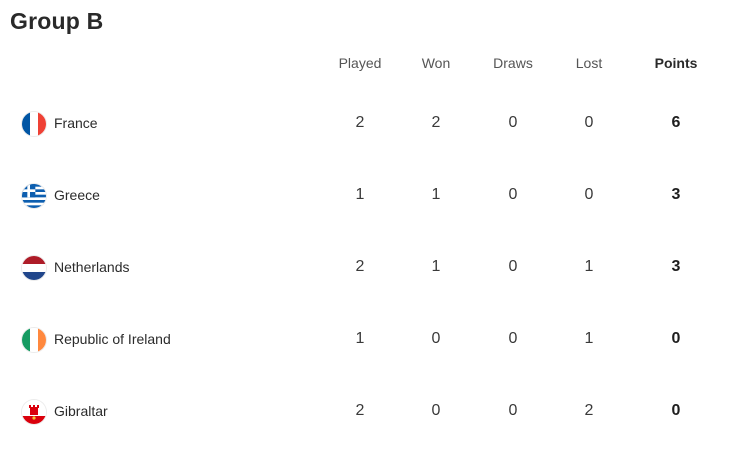 Image resolution: width=734 pixels, height=451 pixels. Describe the element at coordinates (34, 124) in the screenshot. I see `france-flag-icon` at that location.